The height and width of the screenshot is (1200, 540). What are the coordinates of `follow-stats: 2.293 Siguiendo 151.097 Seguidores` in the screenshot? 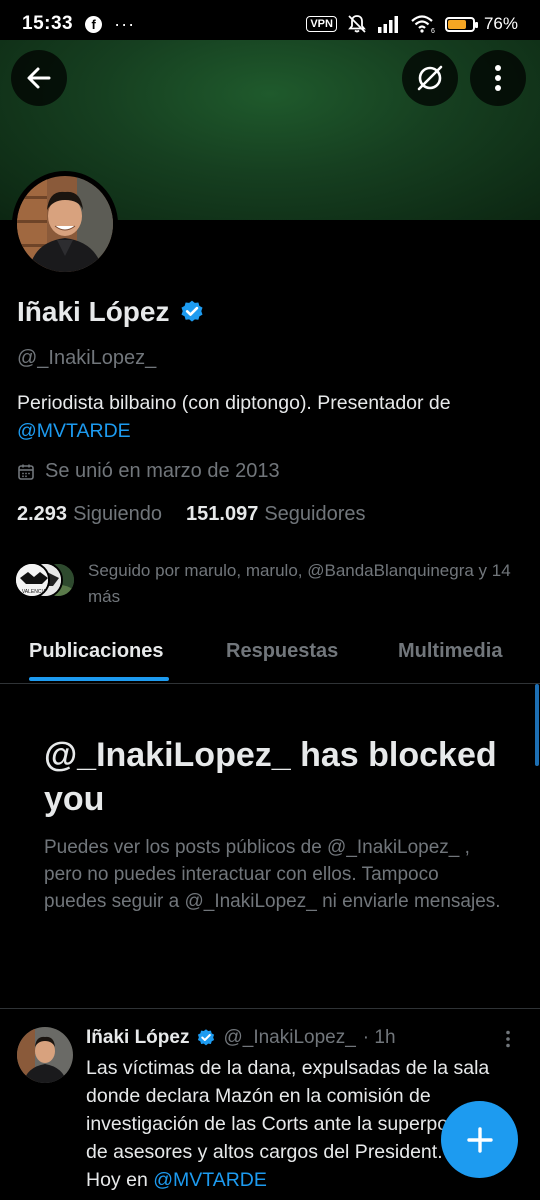 It's located at (191, 514).